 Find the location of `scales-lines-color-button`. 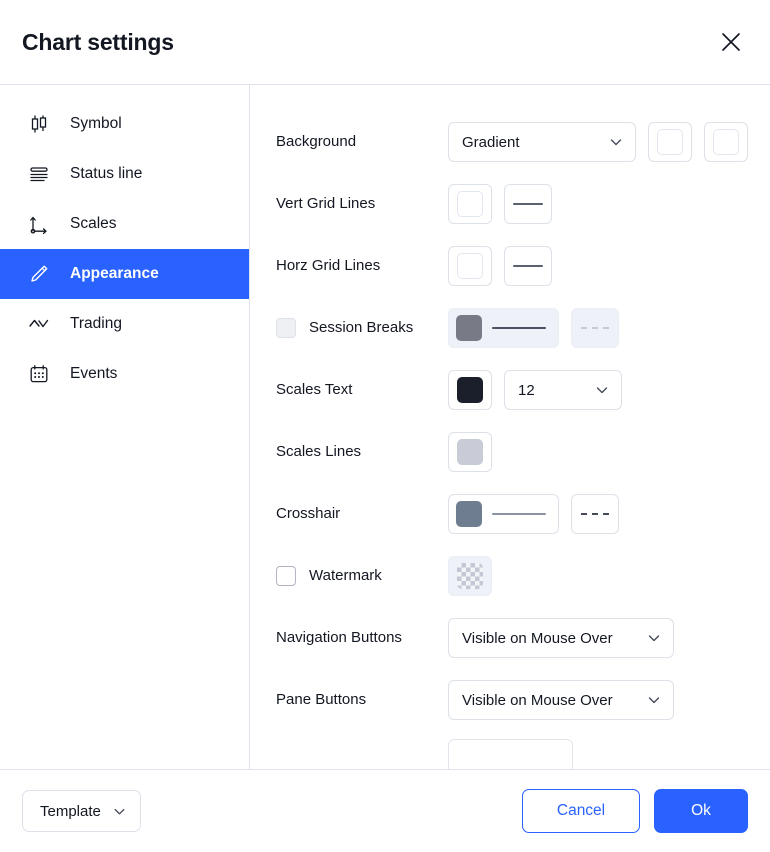

scales-lines-color-button is located at coordinates (470, 452).